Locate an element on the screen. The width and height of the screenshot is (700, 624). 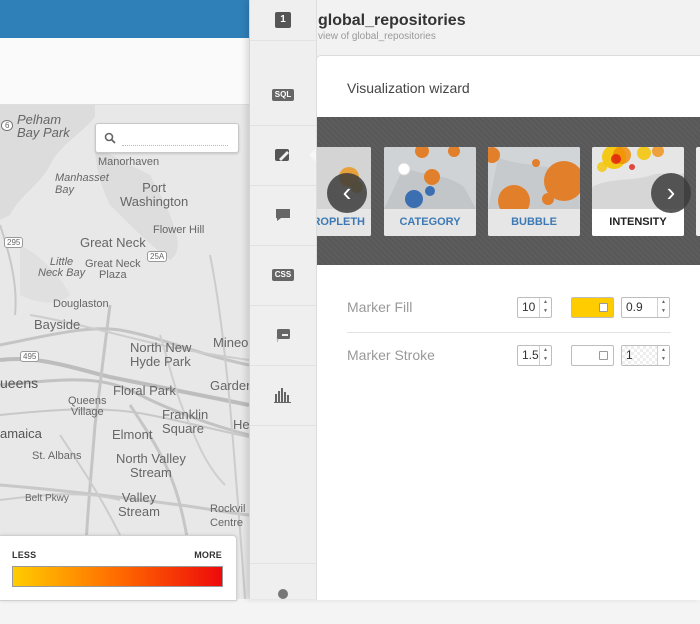
legend-gradient-bar is located at coordinates (117, 576).